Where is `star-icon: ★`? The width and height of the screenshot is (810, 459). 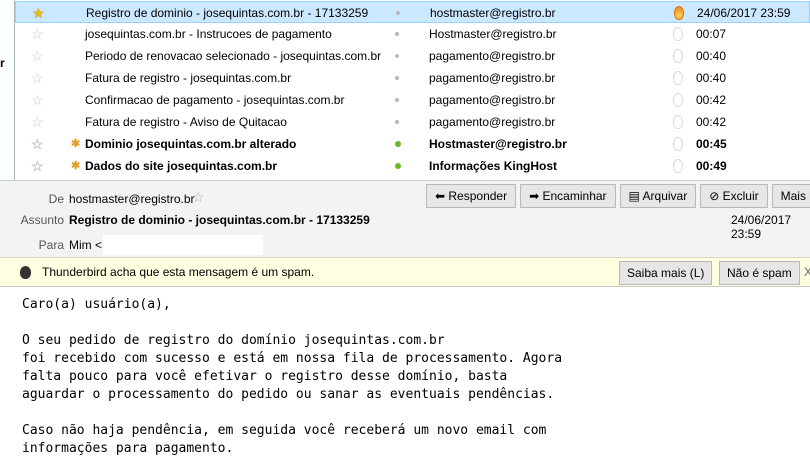 star-icon: ★ is located at coordinates (38, 13).